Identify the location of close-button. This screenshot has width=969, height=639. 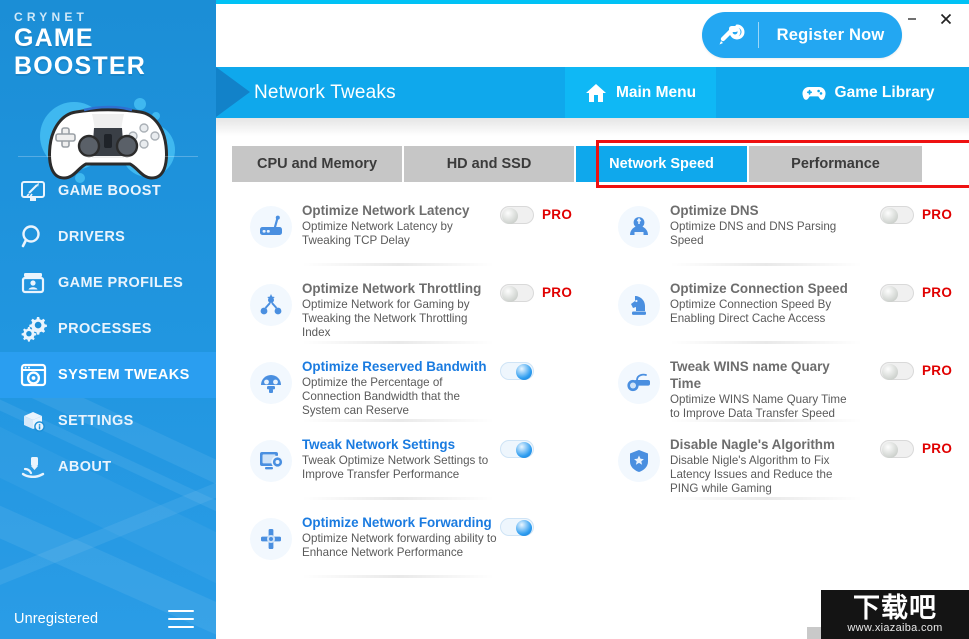
(946, 19).